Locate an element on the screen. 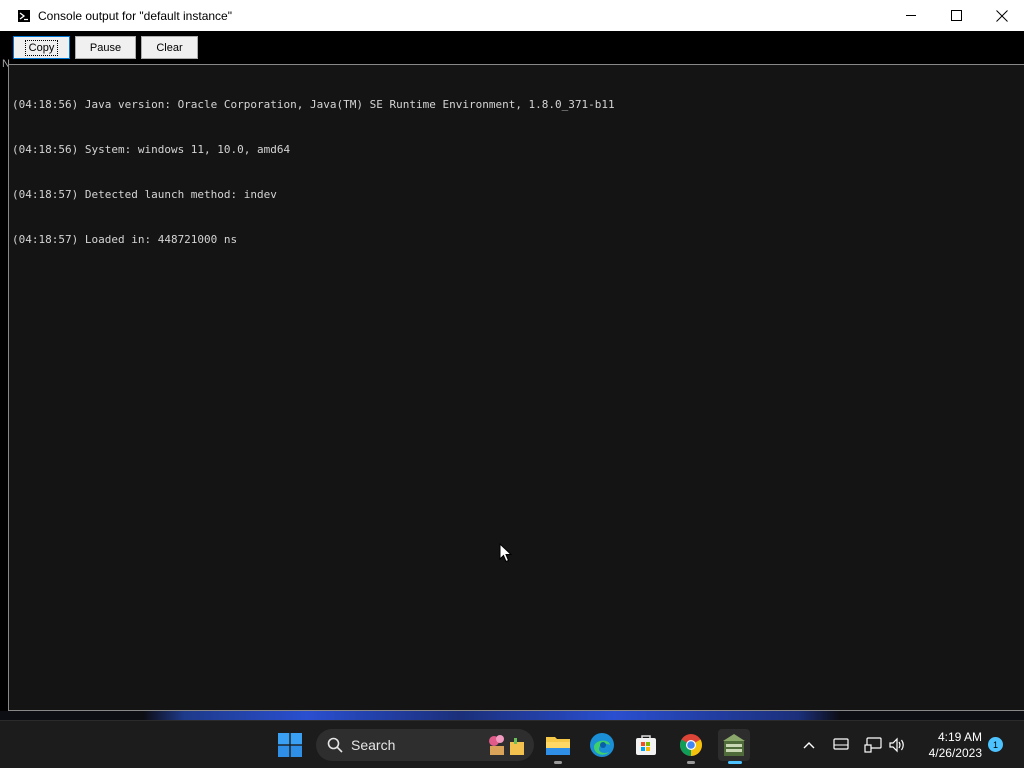 The image size is (1024, 768). edge-browser-icon is located at coordinates (602, 745).